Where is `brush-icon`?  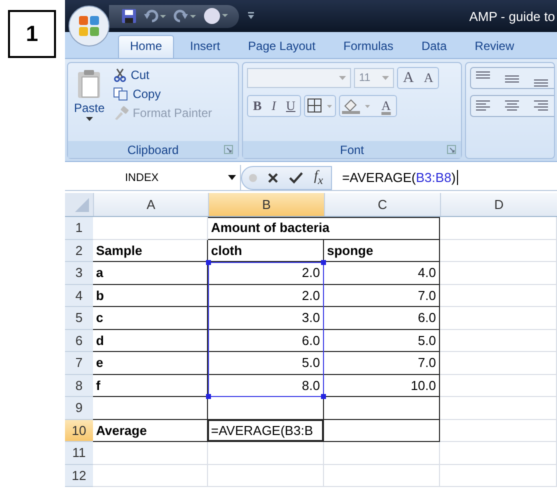 brush-icon is located at coordinates (120, 113).